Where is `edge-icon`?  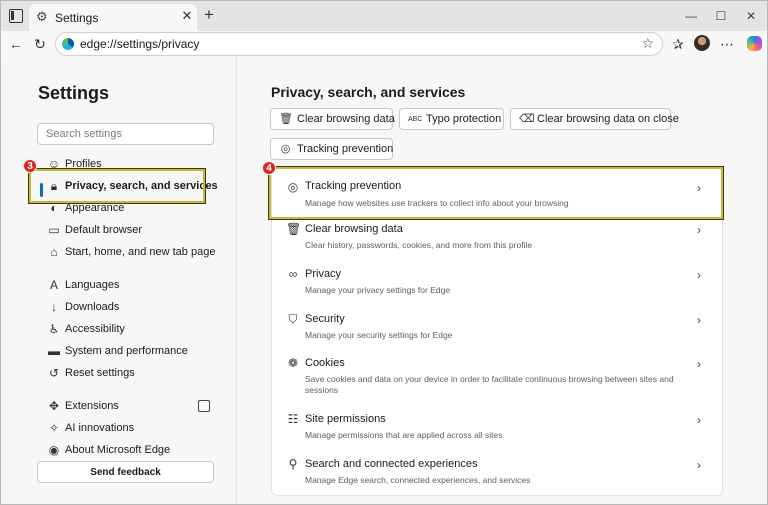 edge-icon is located at coordinates (68, 44).